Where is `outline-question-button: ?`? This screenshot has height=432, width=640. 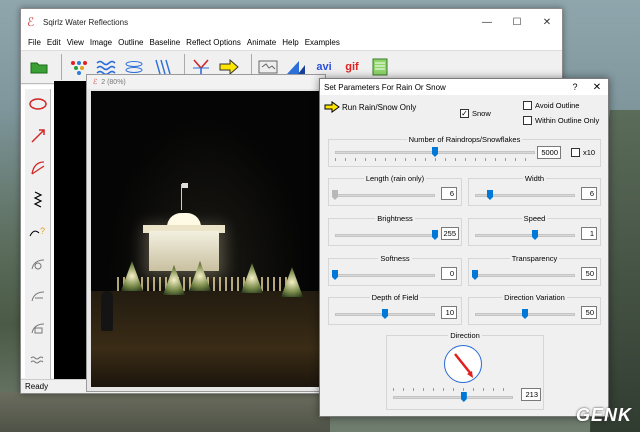
outline-question-button: ? is located at coordinates (38, 232).